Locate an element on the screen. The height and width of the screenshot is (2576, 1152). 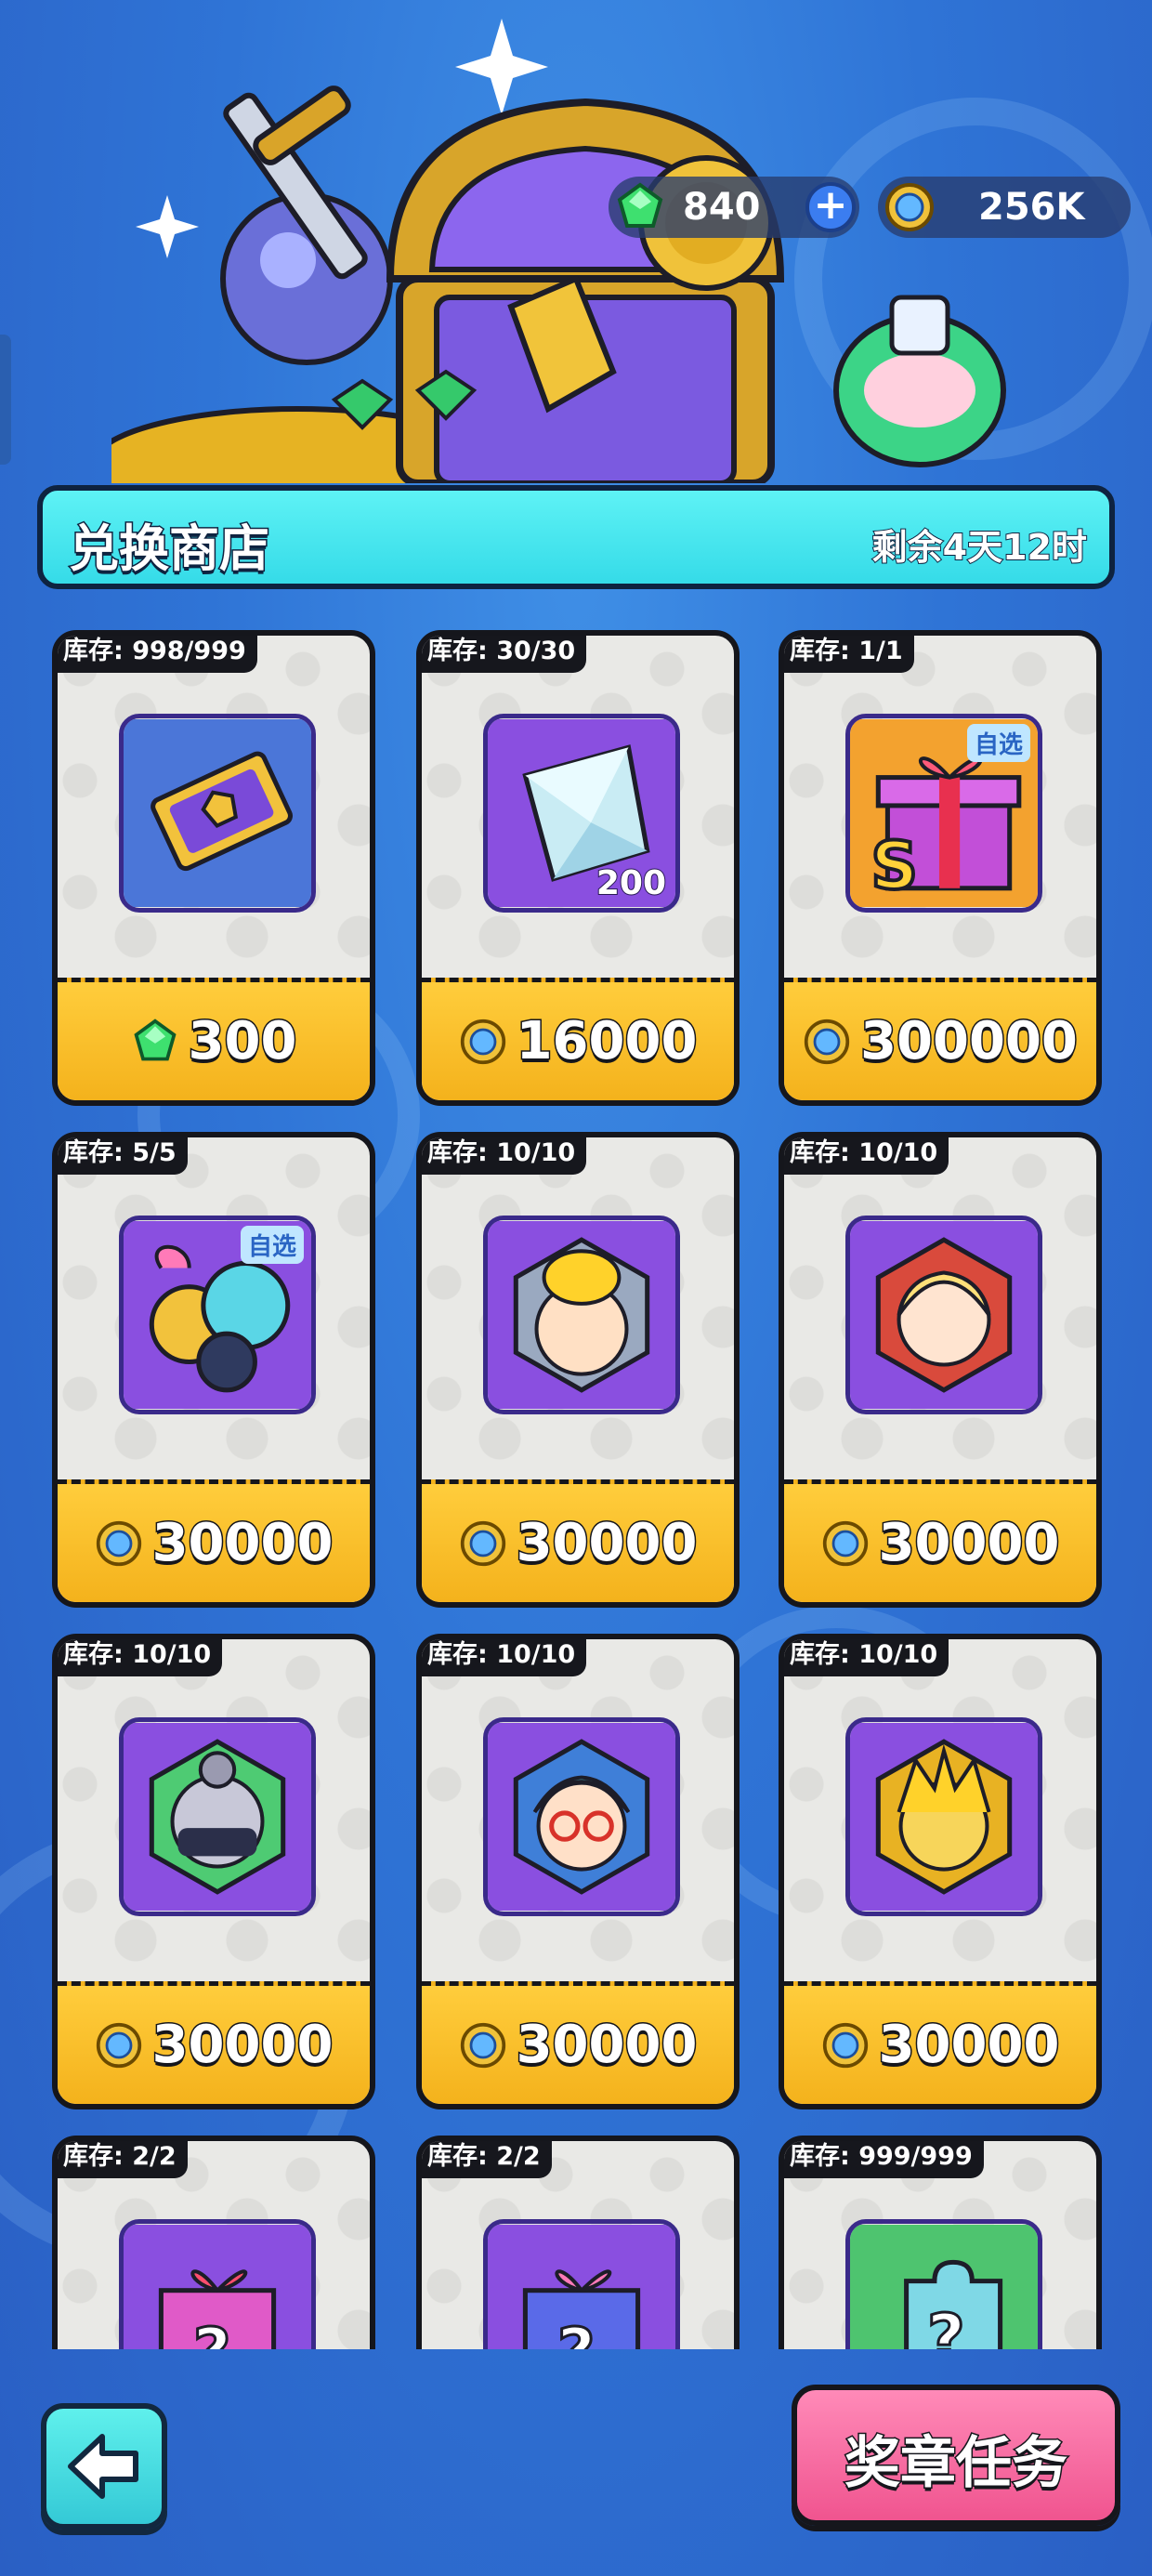
gem-balance: 840 + is located at coordinates (734, 207).